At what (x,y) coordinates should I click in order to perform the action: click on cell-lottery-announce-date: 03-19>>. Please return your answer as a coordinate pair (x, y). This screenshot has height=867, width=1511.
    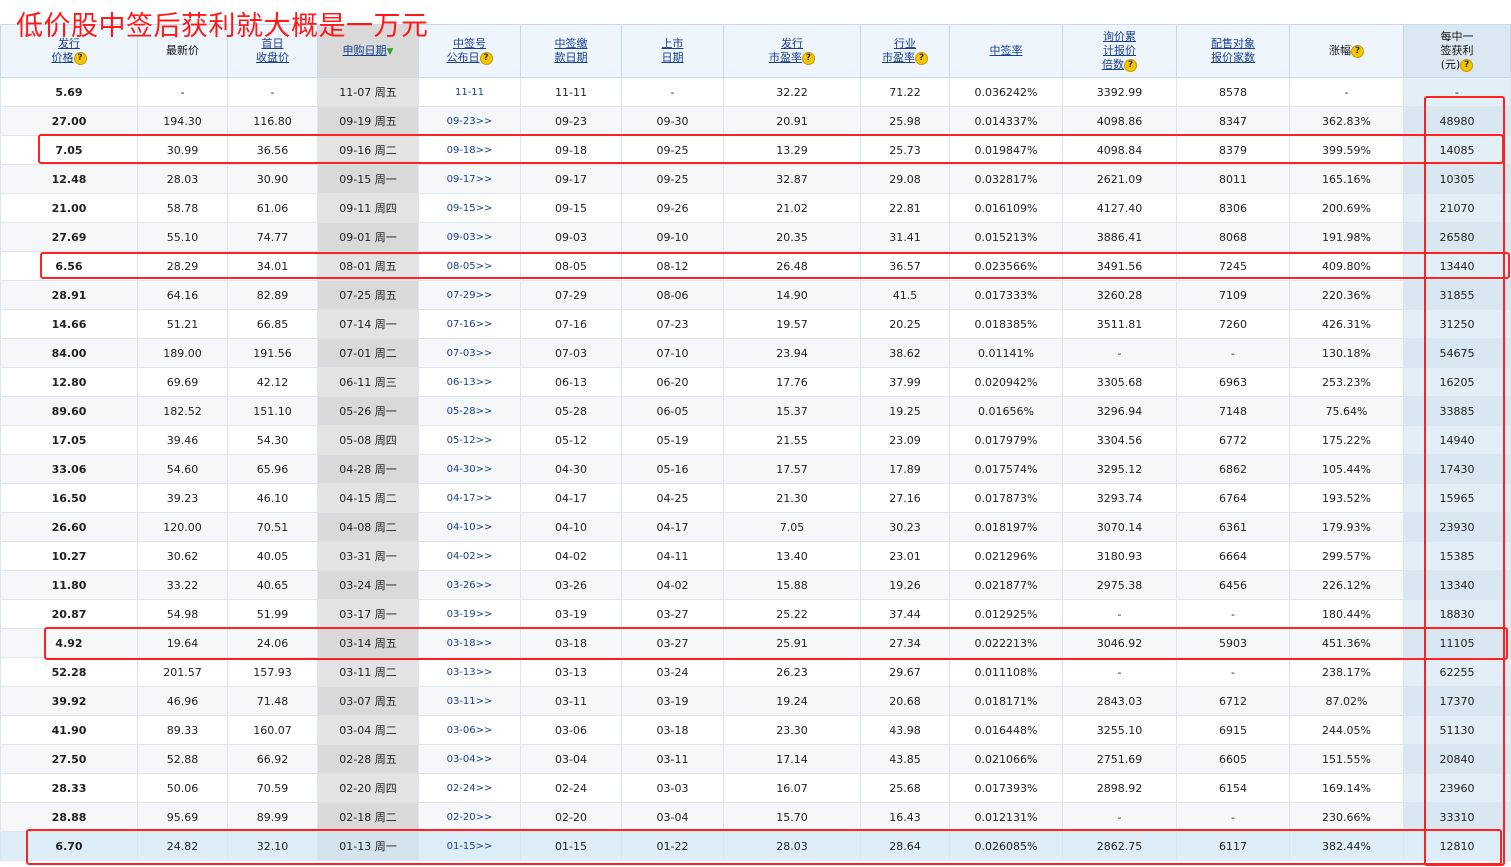
    Looking at the image, I should click on (469, 614).